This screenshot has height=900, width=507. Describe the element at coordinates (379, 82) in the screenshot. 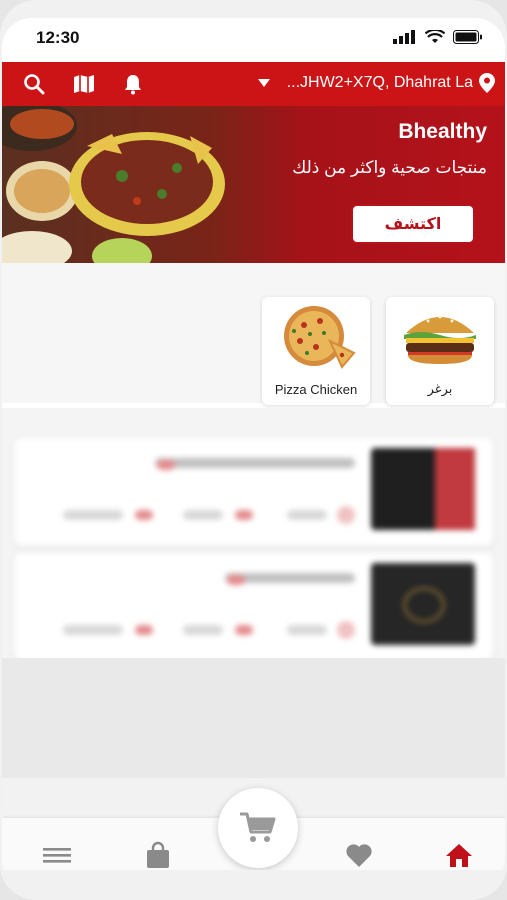

I see `location-text: ...JHW2+X7Q, Dhahrat La` at that location.